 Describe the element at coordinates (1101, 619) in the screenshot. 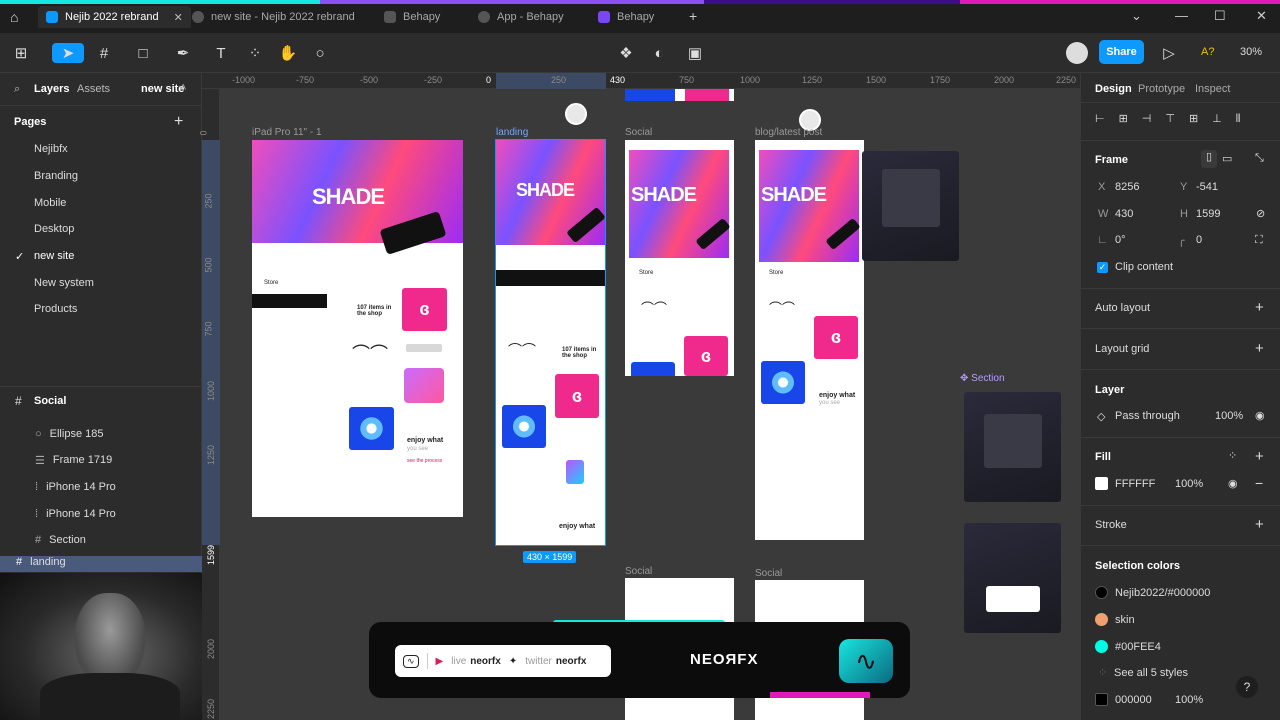

I see `color-swatch-skin` at that location.